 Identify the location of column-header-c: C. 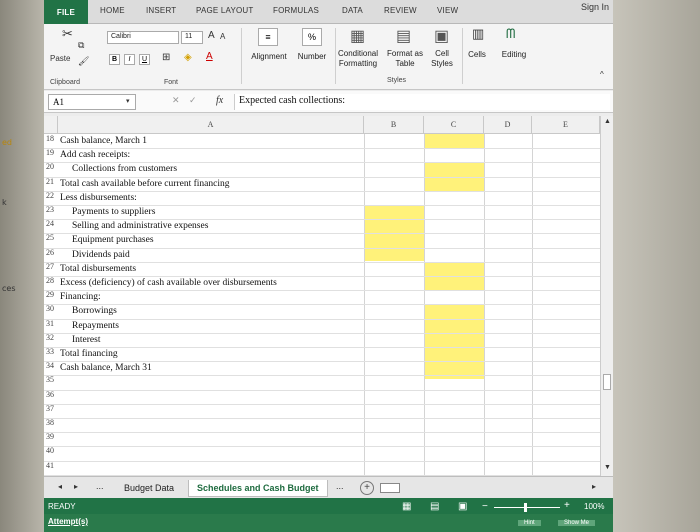
(454, 125).